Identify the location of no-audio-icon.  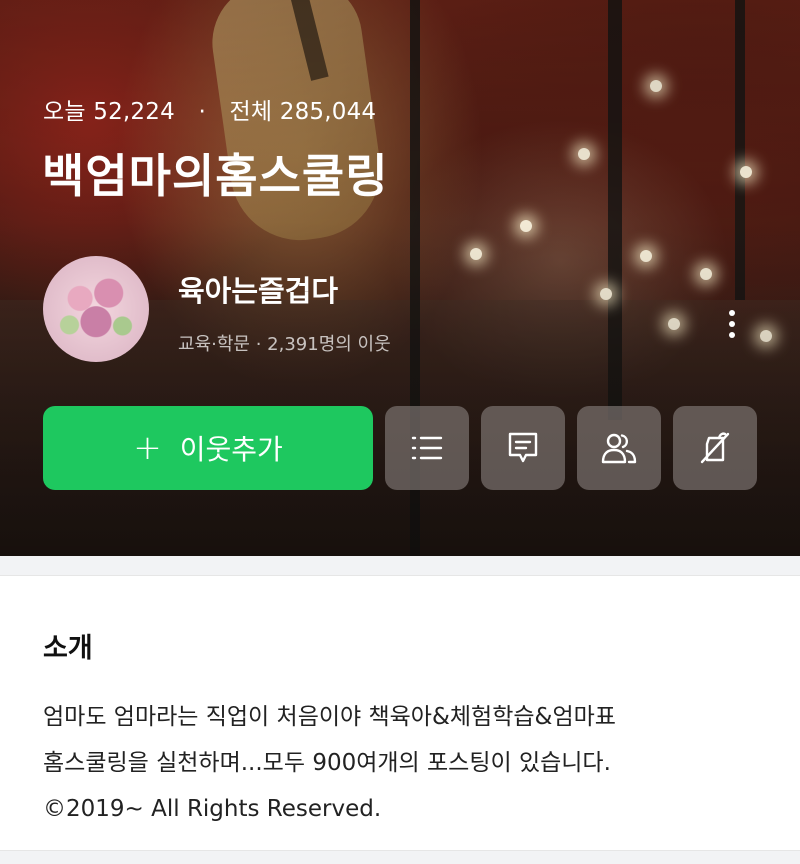
(715, 448).